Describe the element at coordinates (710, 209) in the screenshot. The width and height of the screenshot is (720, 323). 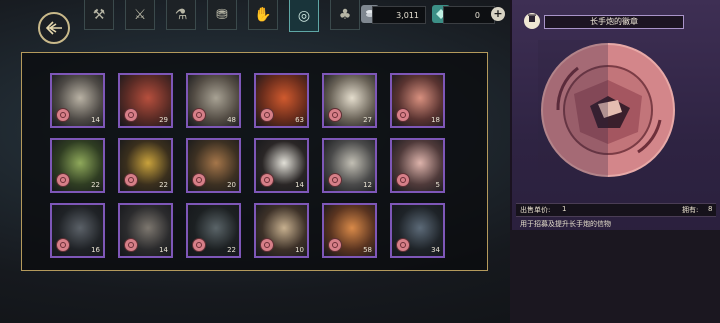
I see `own-value: 8` at that location.